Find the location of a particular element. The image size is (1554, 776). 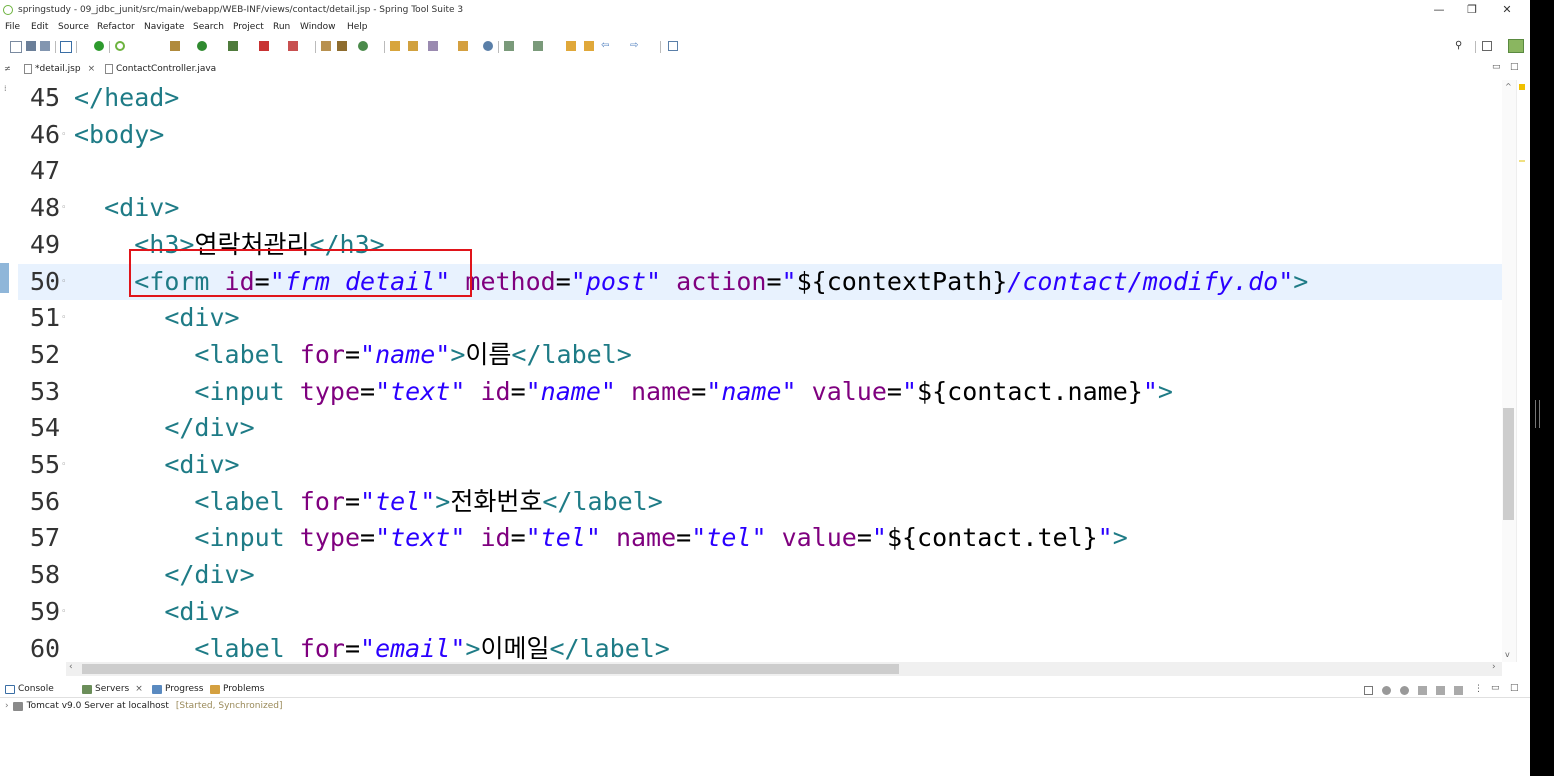

open-type-icon is located at coordinates (395, 46).